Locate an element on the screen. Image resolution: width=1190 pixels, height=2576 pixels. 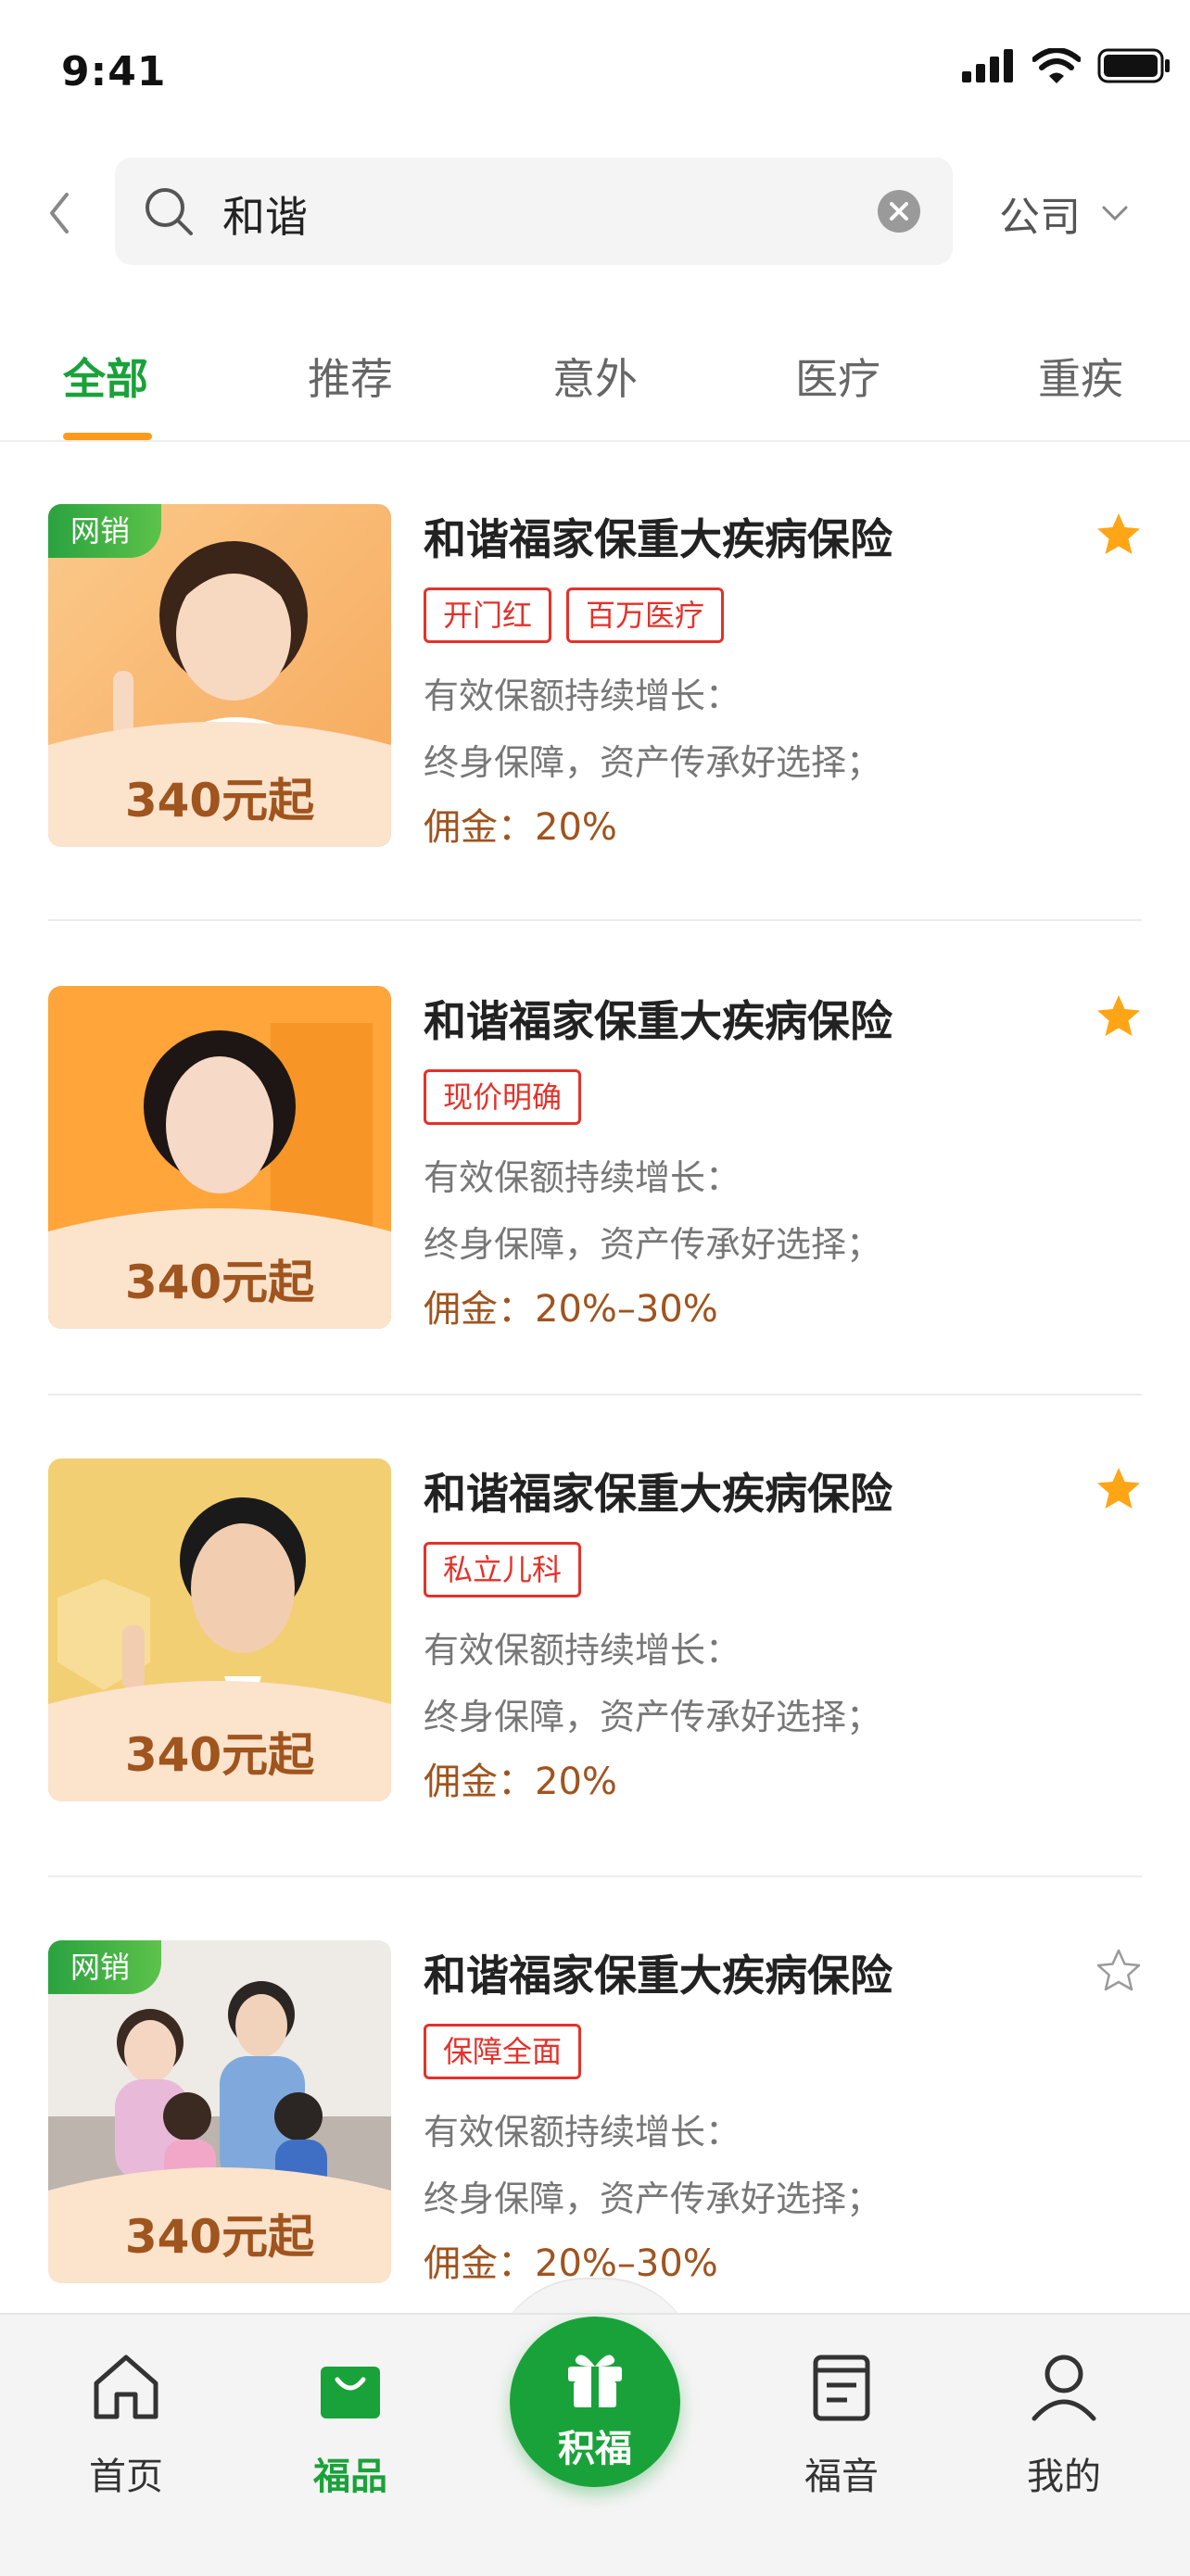
nav-center-label: 积福 is located at coordinates (595, 2449).